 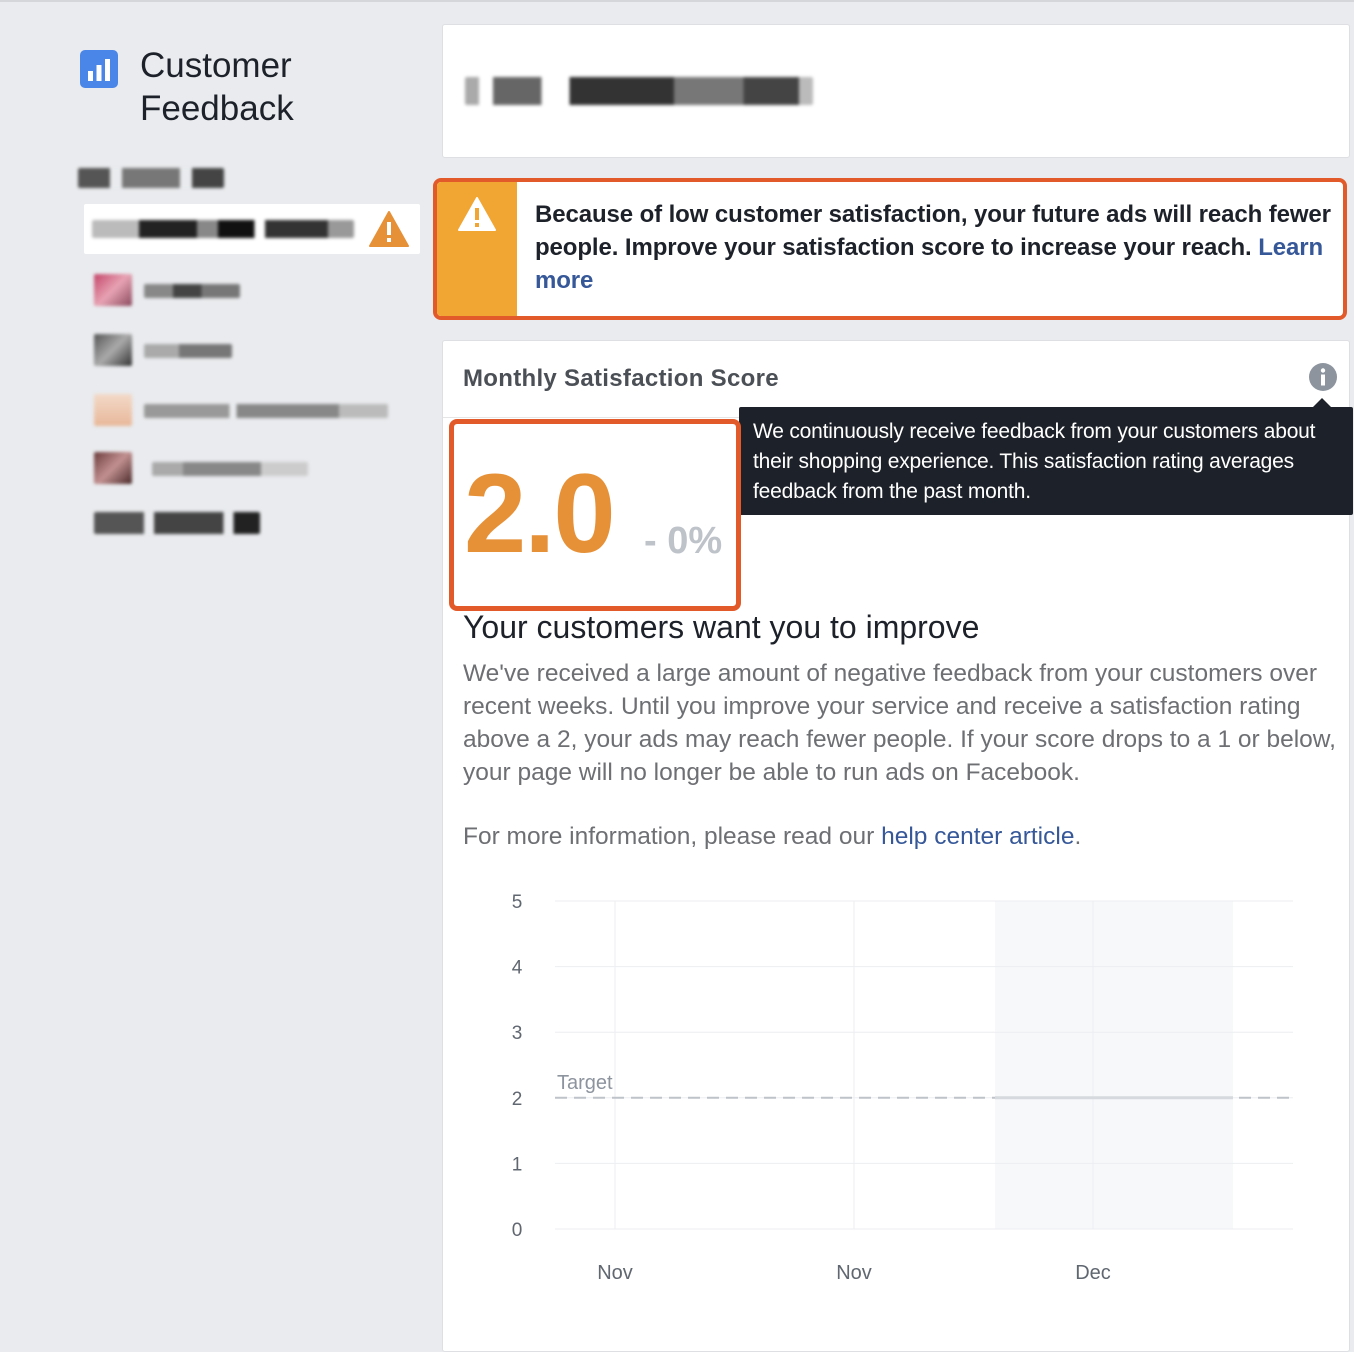 I want to click on score-box: 2.0 - 0%, so click(x=595, y=515).